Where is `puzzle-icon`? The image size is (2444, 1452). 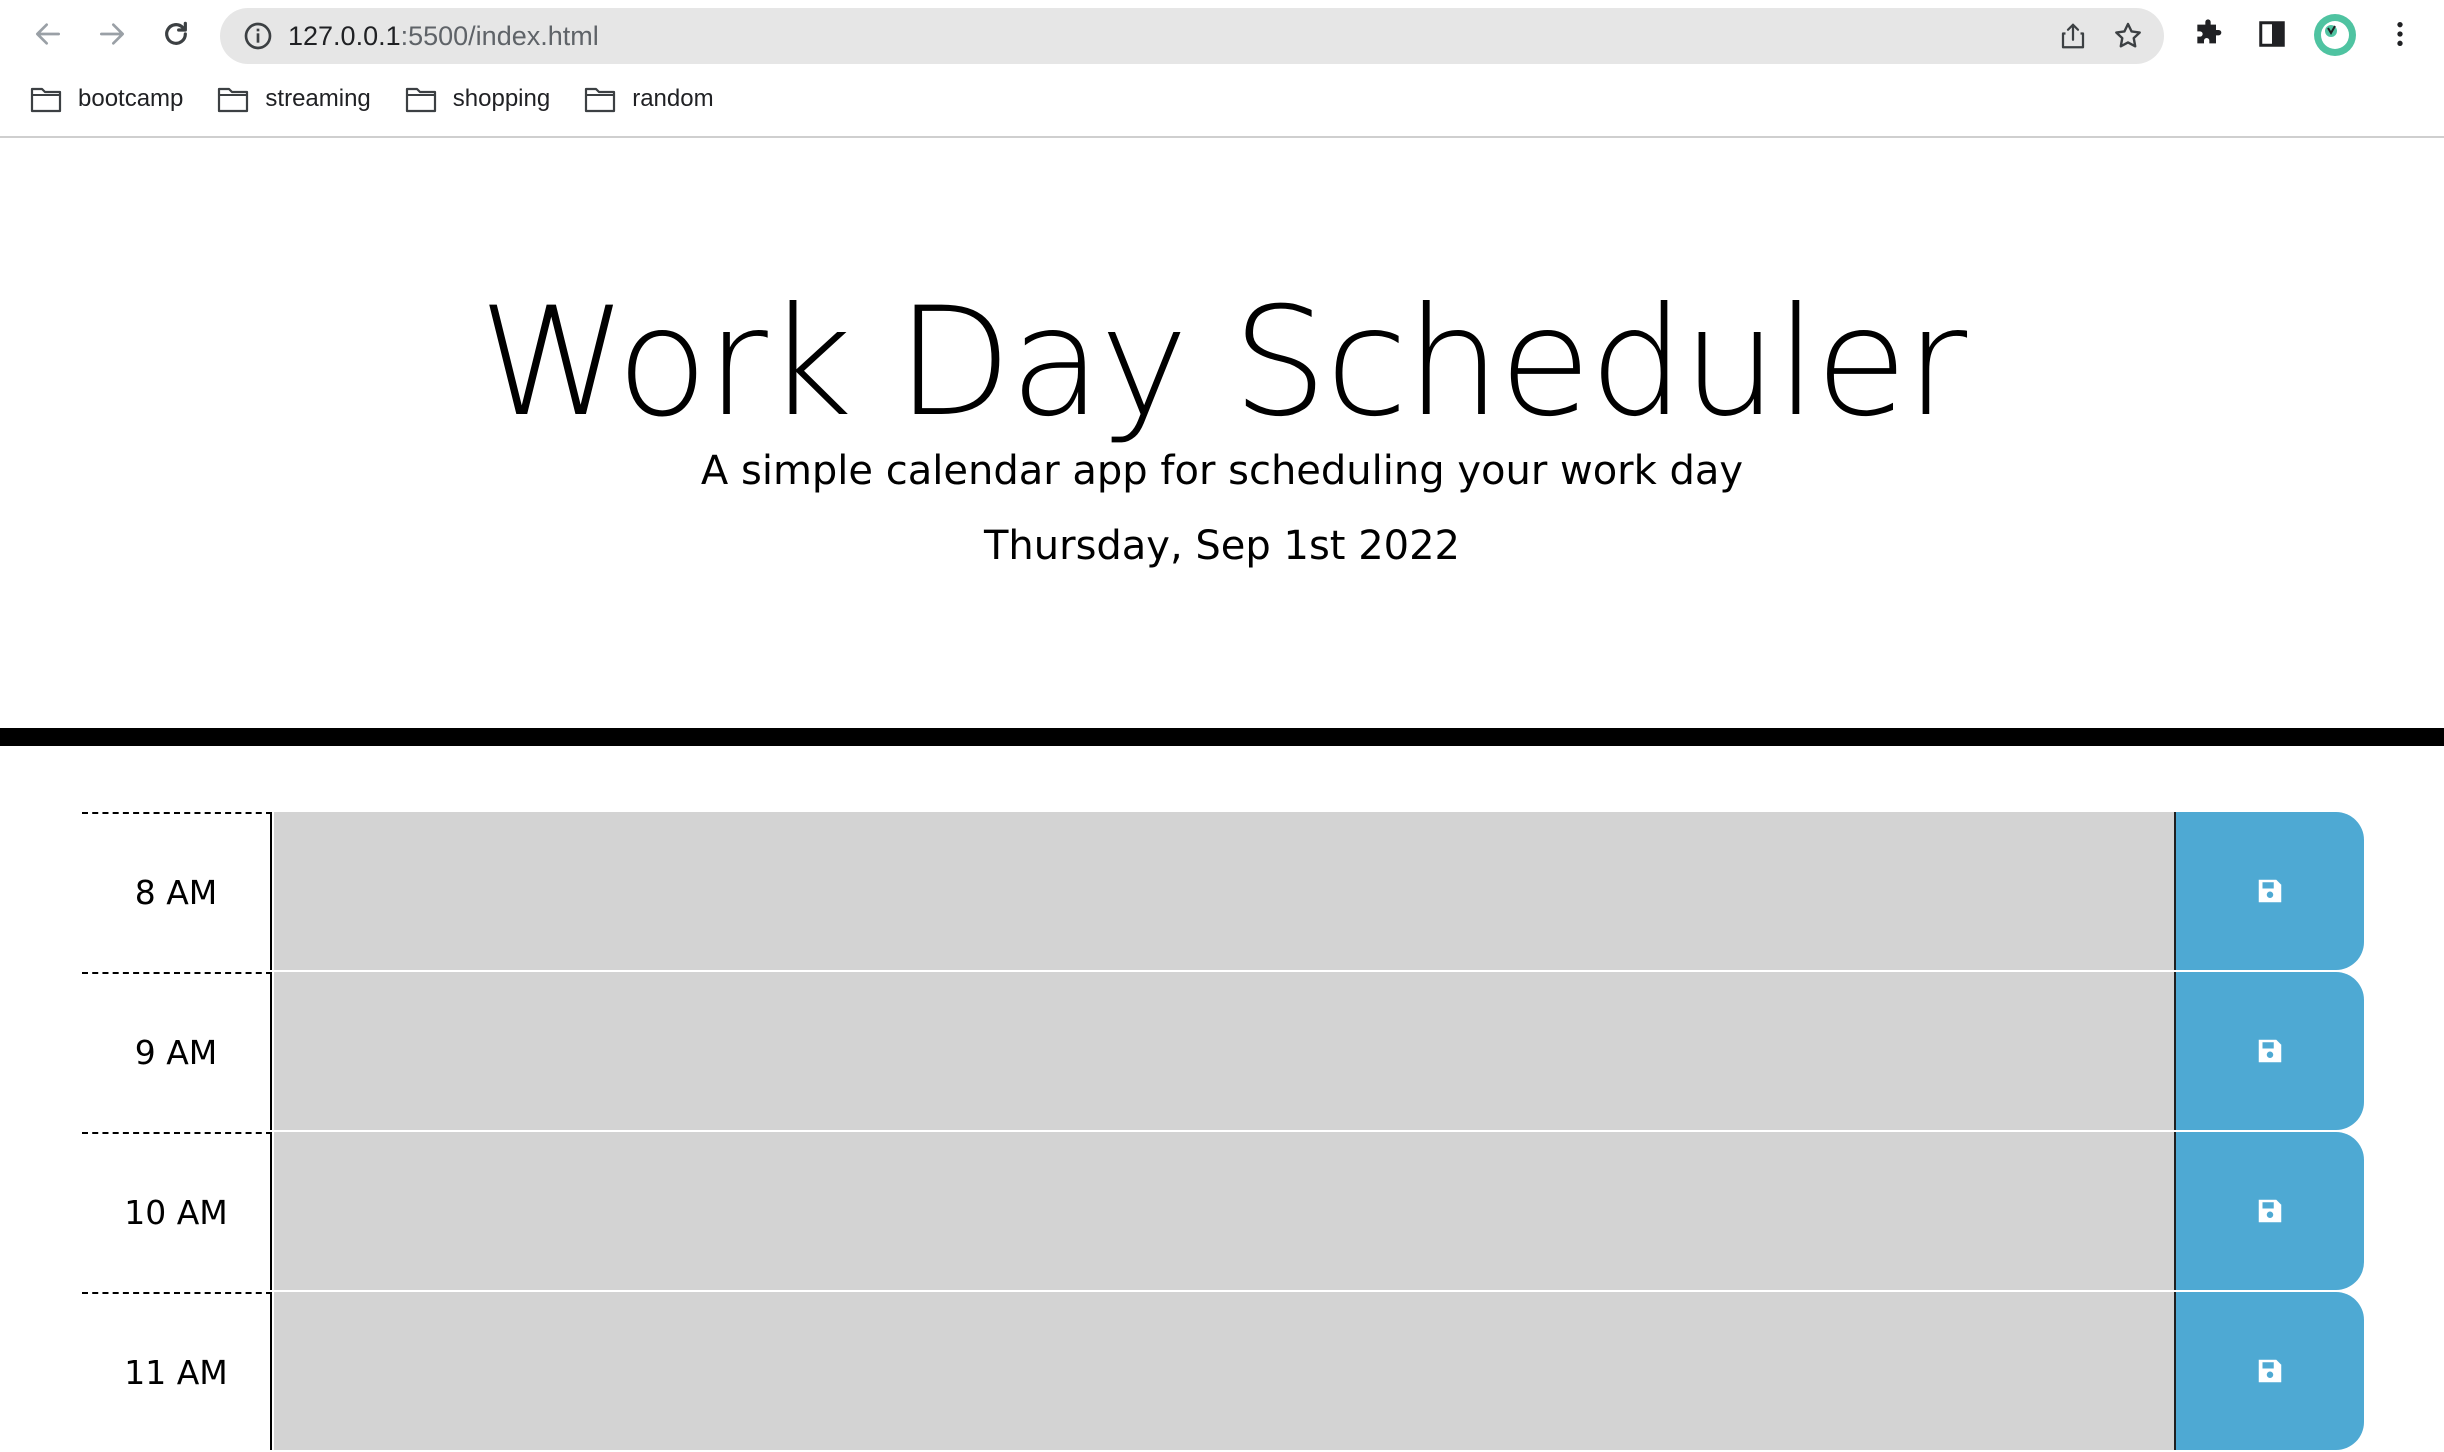
puzzle-icon is located at coordinates (2209, 31).